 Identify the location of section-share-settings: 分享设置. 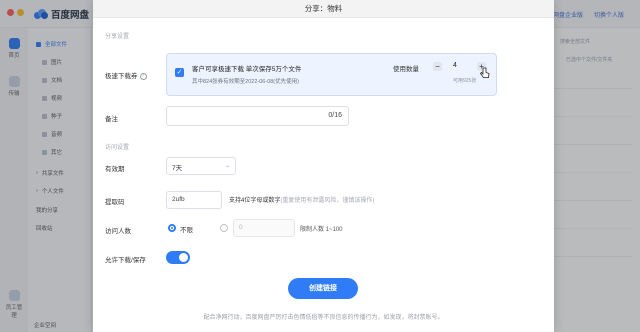
(117, 37).